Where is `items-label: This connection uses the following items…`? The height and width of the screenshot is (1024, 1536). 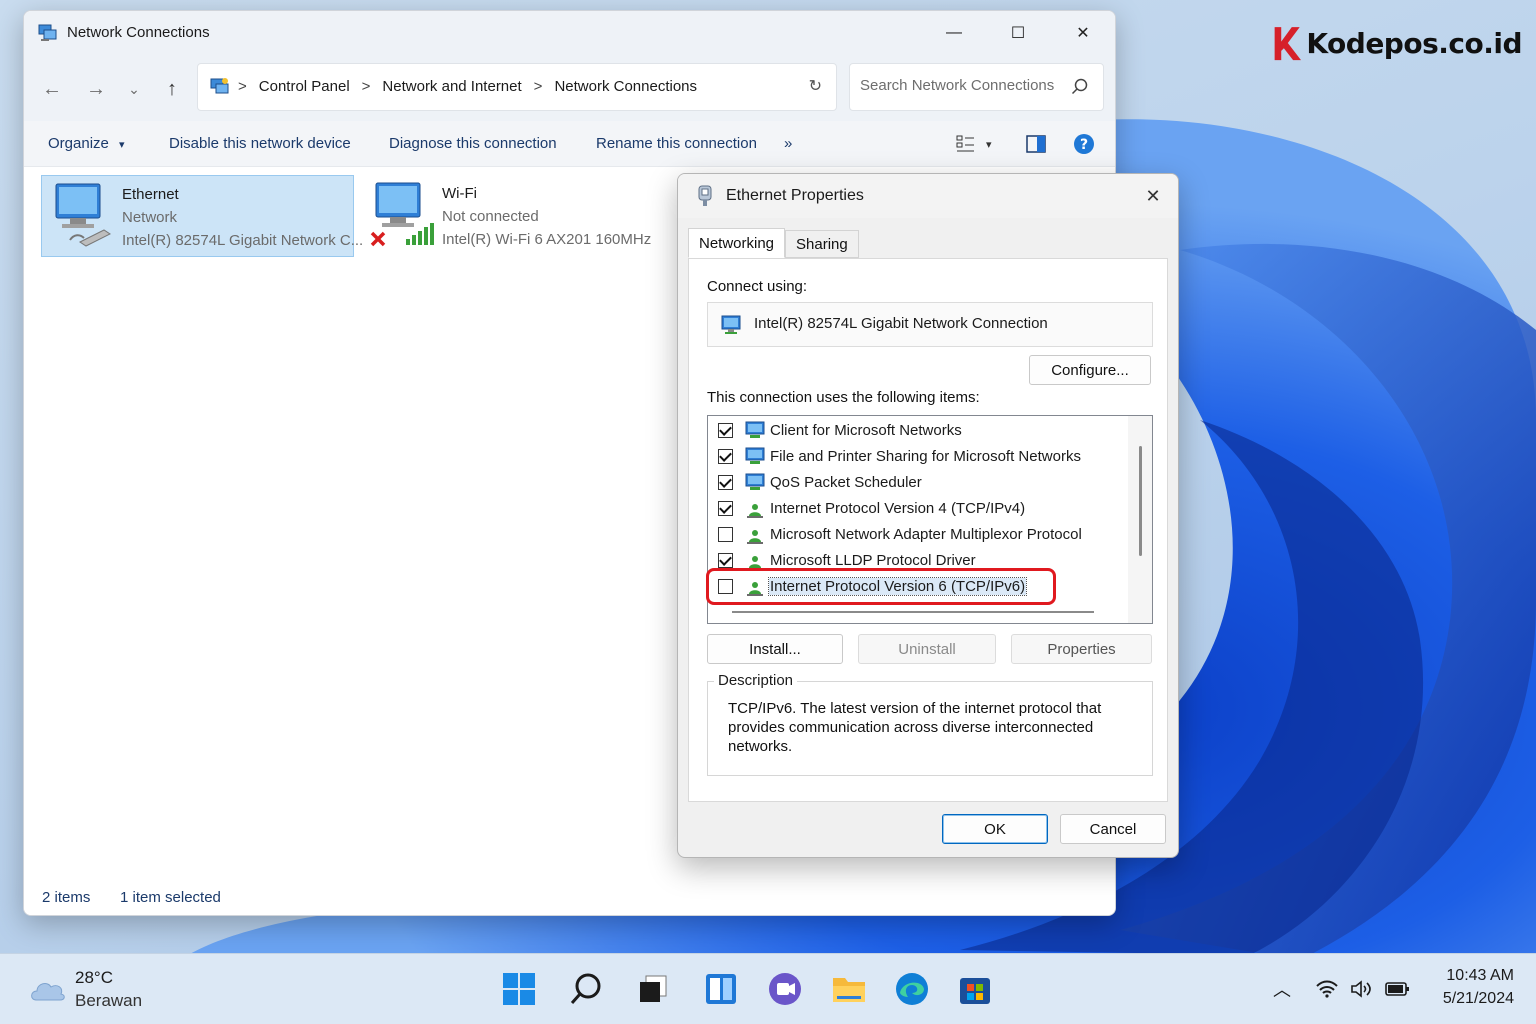
items-label: This connection uses the following items… is located at coordinates (843, 397).